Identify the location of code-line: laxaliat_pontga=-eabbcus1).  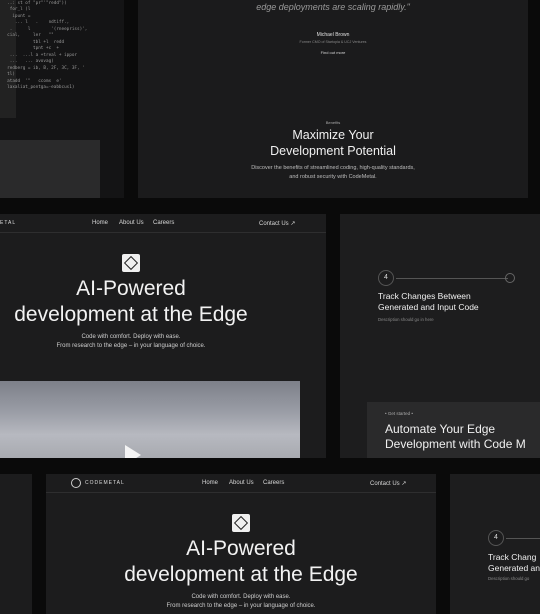
(38, 87).